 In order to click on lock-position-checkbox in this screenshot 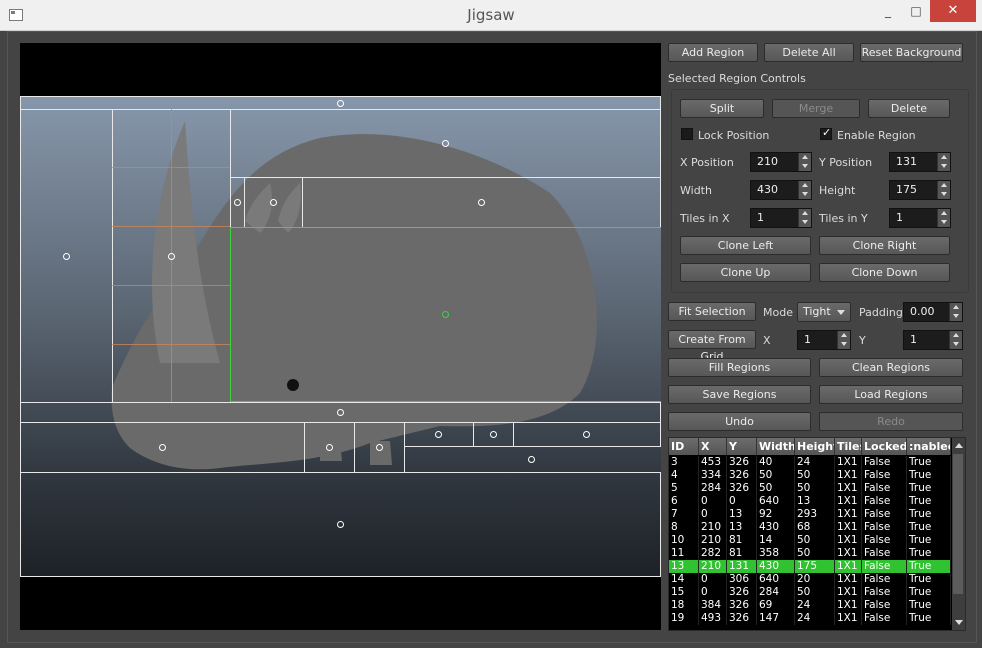, I will do `click(687, 134)`.